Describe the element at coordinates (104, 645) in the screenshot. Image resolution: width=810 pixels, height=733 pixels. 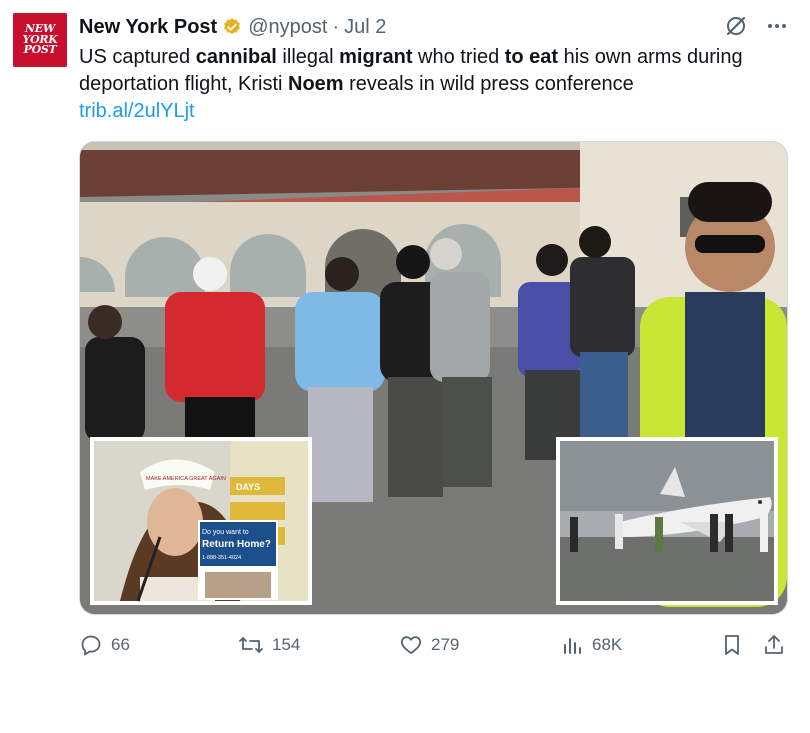
I see `reply-button: 66` at that location.